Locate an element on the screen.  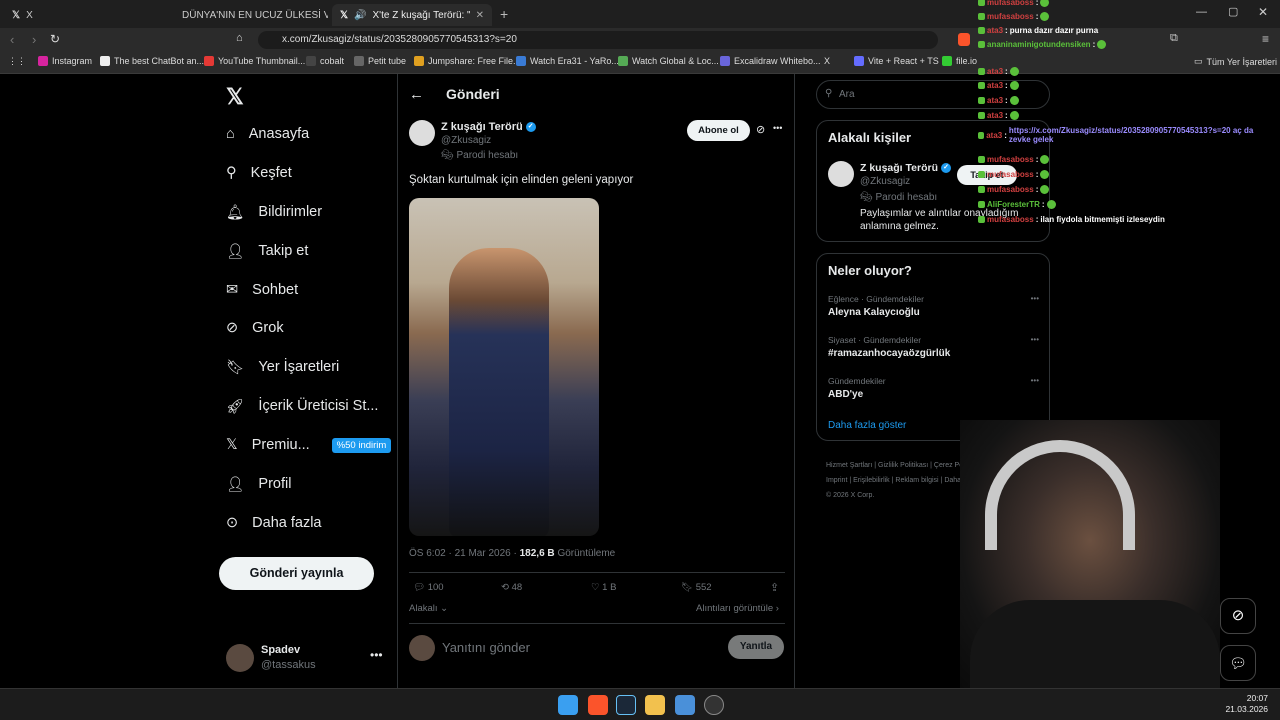
person-shirt is located at coordinates (1095, 645).